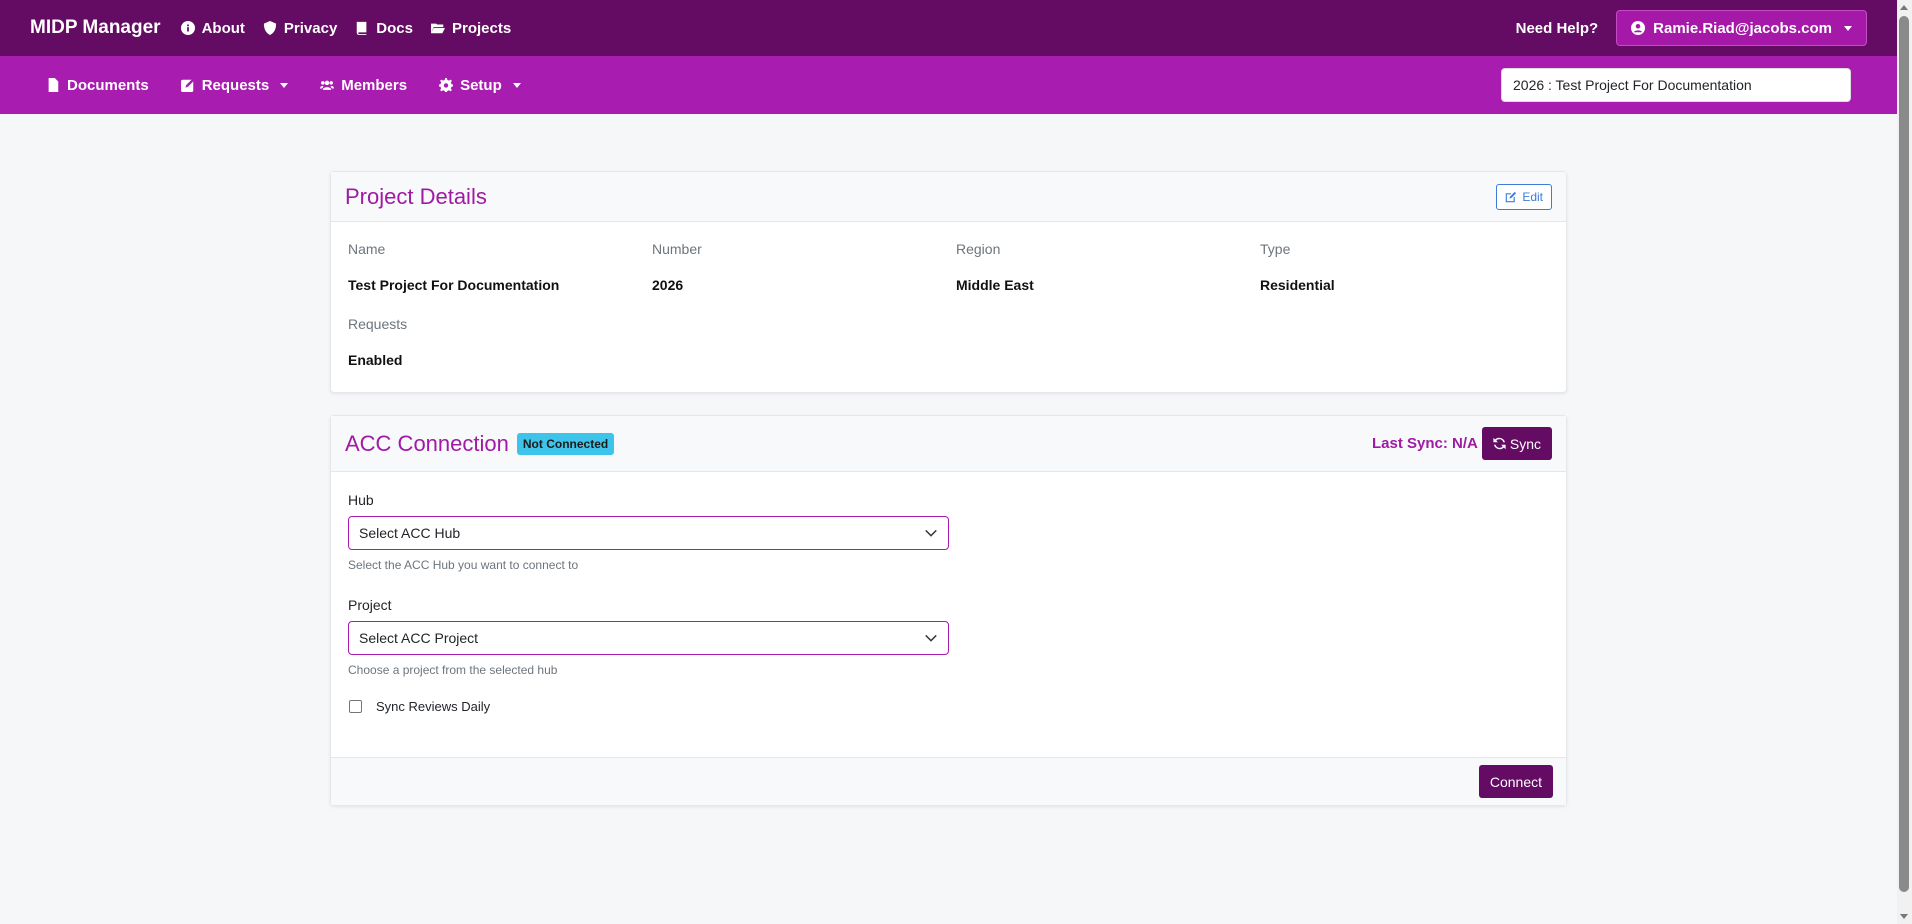 The image size is (1912, 924). I want to click on edit-square-icon, so click(187, 85).